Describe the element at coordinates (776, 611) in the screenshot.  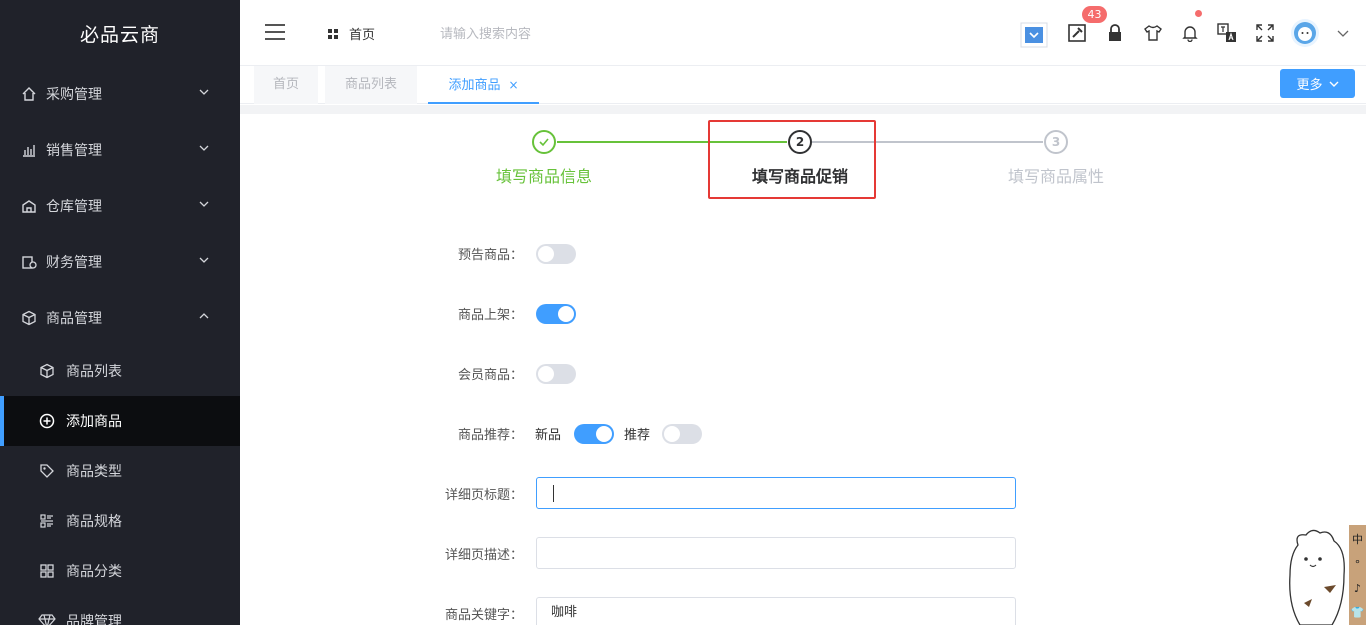
I see `keywords-input: 咖啡` at that location.